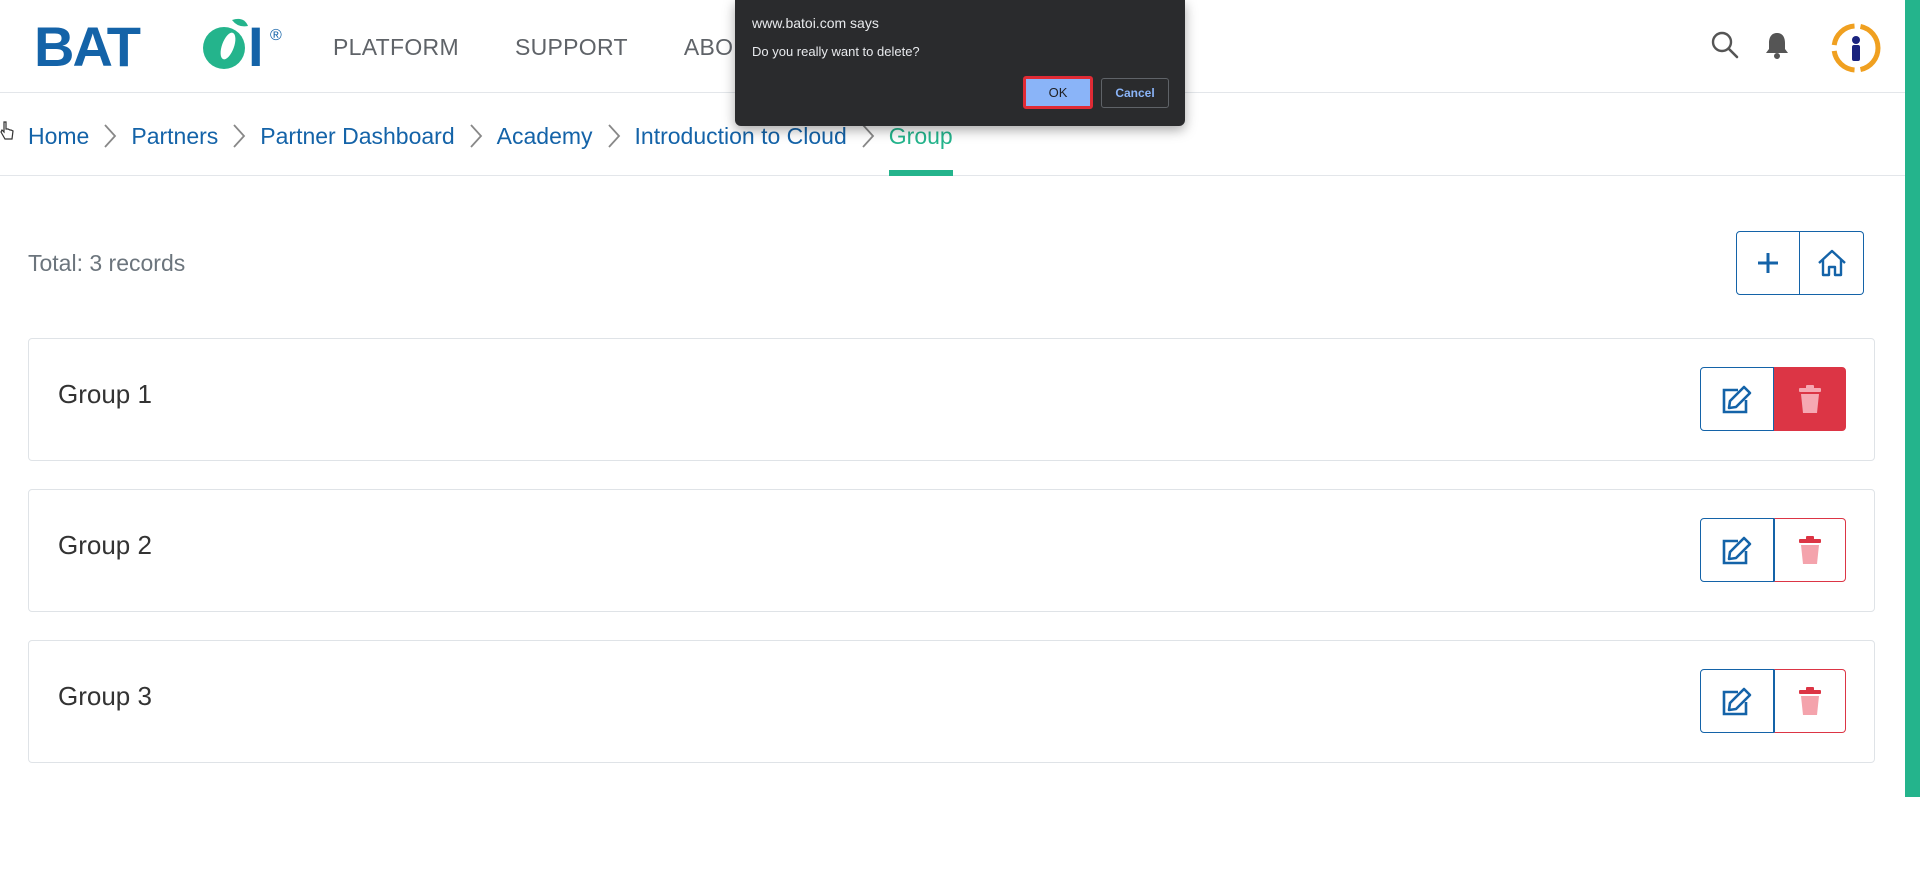 This screenshot has height=891, width=1920. Describe the element at coordinates (107, 263) in the screenshot. I see `total-records: Total: 3 records` at that location.